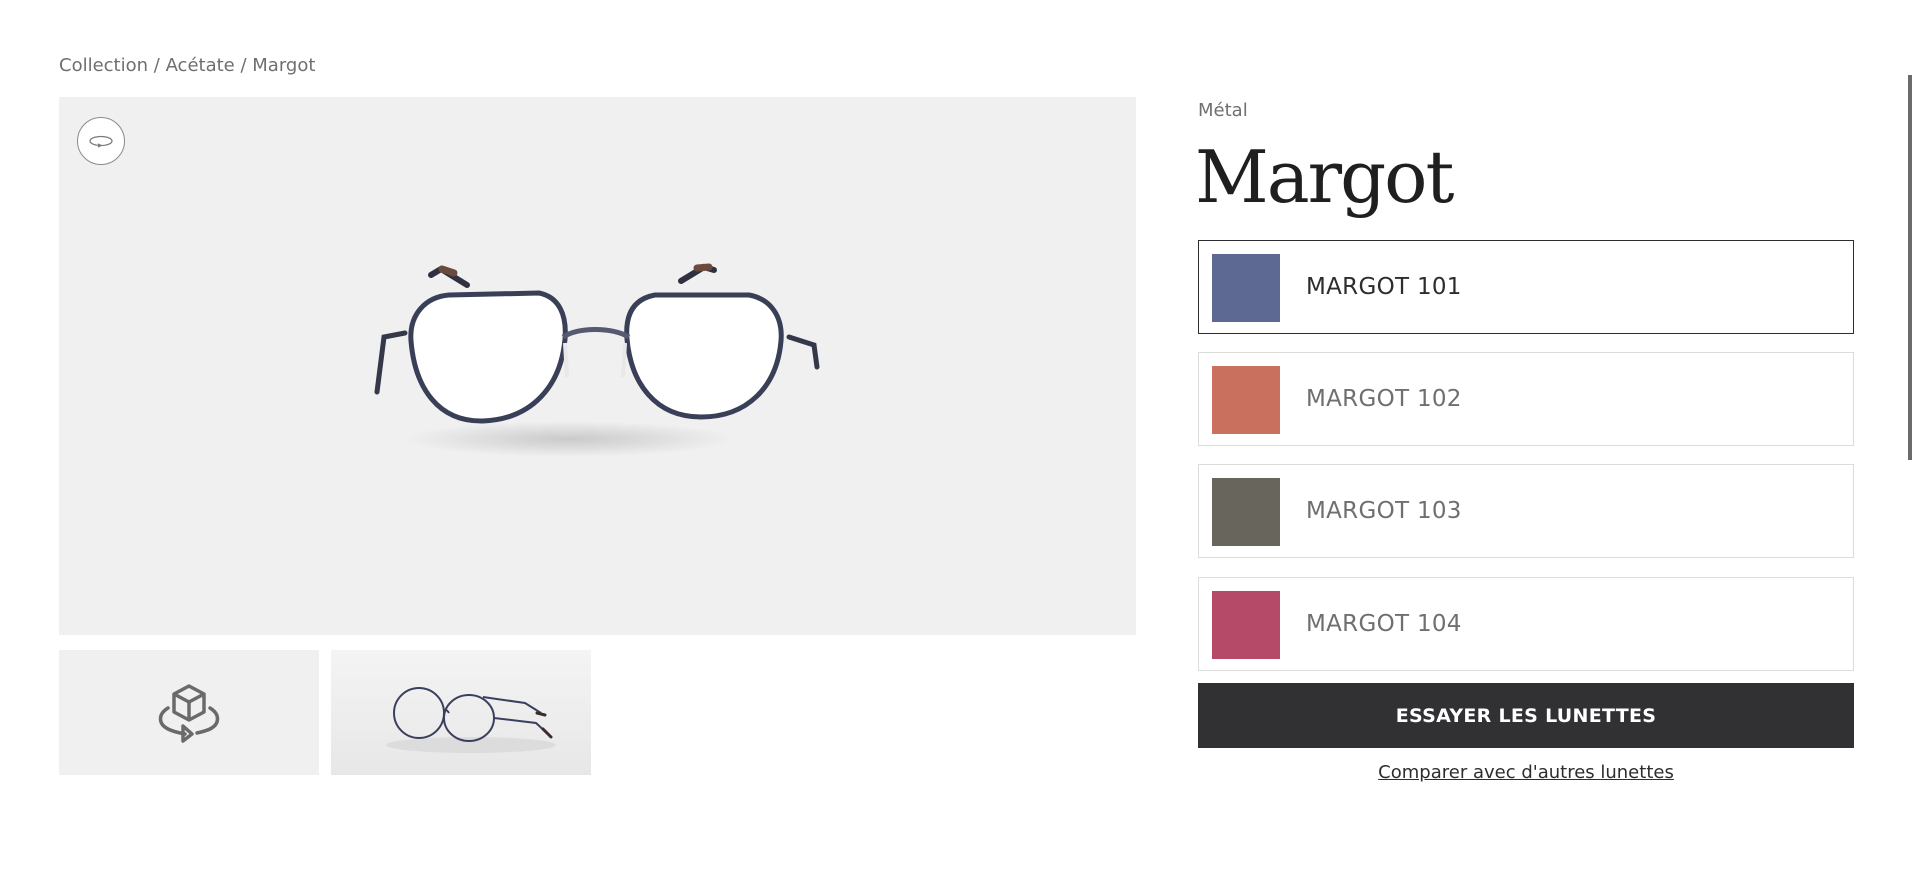  What do you see at coordinates (1910, 267) in the screenshot?
I see `scrollbar` at bounding box center [1910, 267].